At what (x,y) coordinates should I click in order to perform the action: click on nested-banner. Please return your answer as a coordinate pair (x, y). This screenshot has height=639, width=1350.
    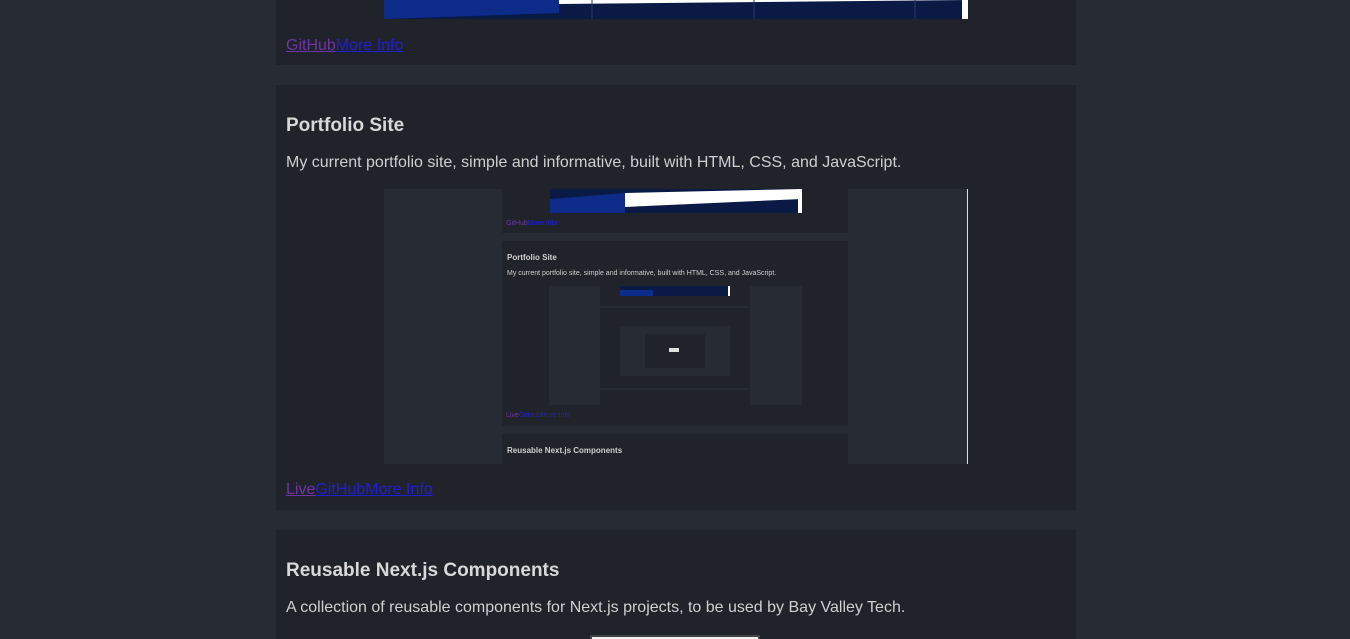
    Looking at the image, I should click on (675, 291).